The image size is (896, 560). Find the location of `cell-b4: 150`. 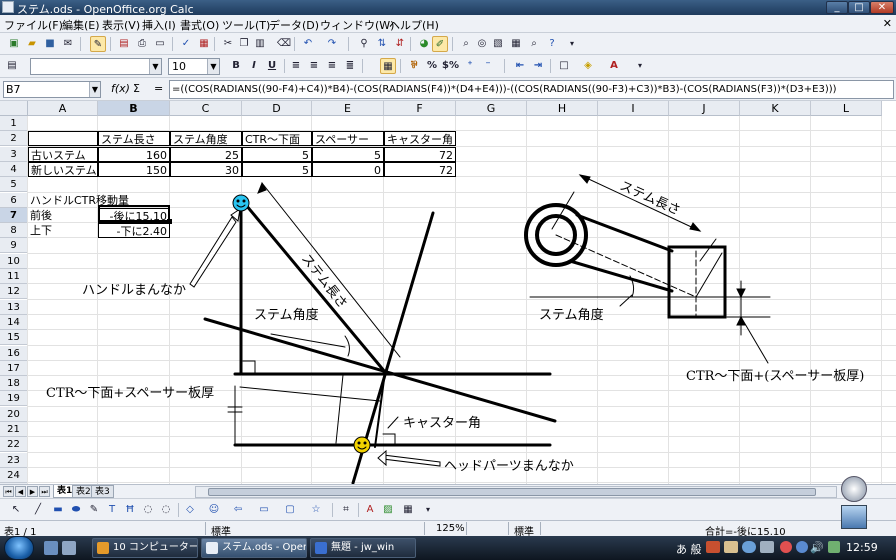

cell-b4: 150 is located at coordinates (134, 169).